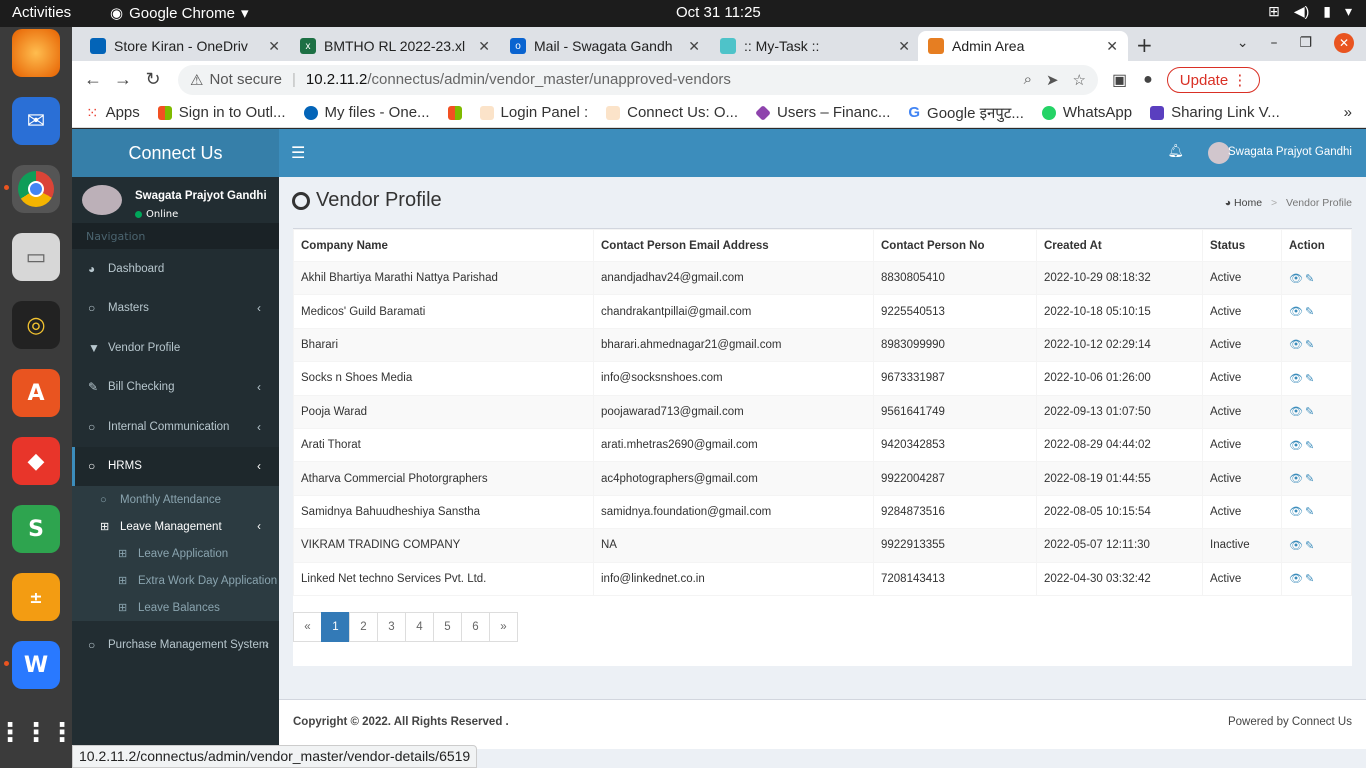 Image resolution: width=1366 pixels, height=768 pixels. Describe the element at coordinates (447, 627) in the screenshot. I see `page-button: 5` at that location.